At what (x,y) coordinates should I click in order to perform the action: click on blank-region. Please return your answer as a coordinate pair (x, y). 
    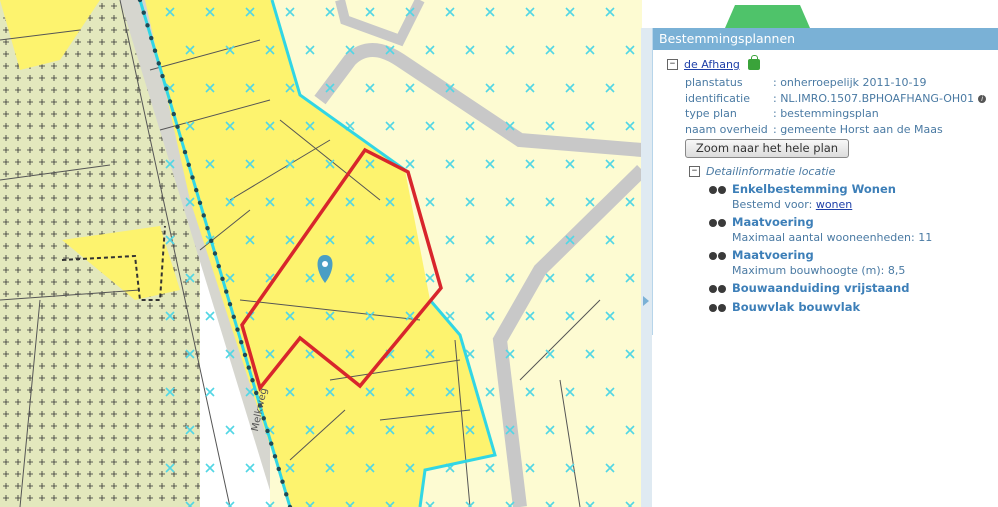
    Looking at the image, I should click on (841, 421).